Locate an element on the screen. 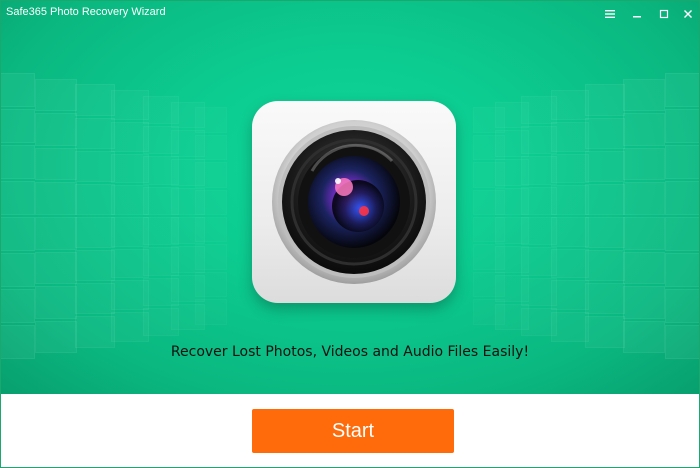 The width and height of the screenshot is (700, 468). minimize-icon is located at coordinates (637, 14).